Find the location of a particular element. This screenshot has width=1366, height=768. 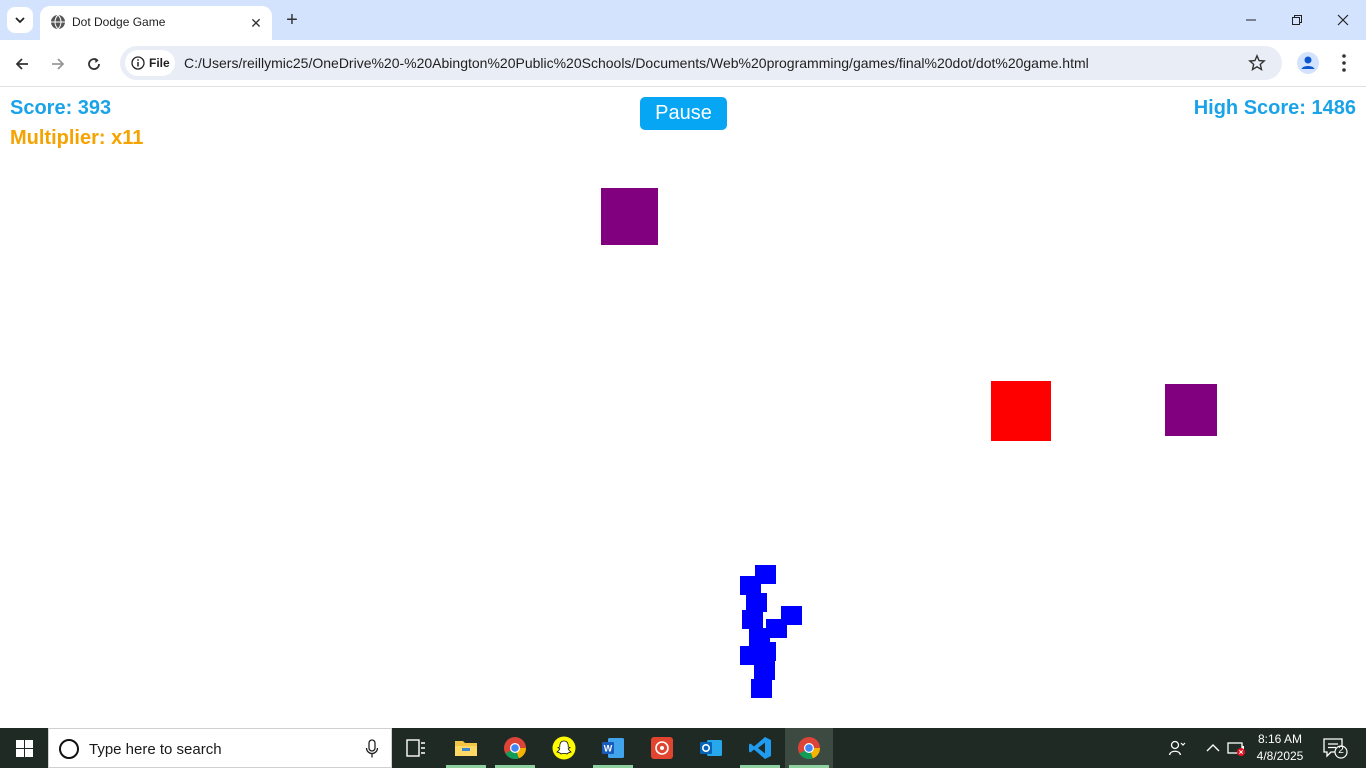

file-explorer-button is located at coordinates (466, 748).